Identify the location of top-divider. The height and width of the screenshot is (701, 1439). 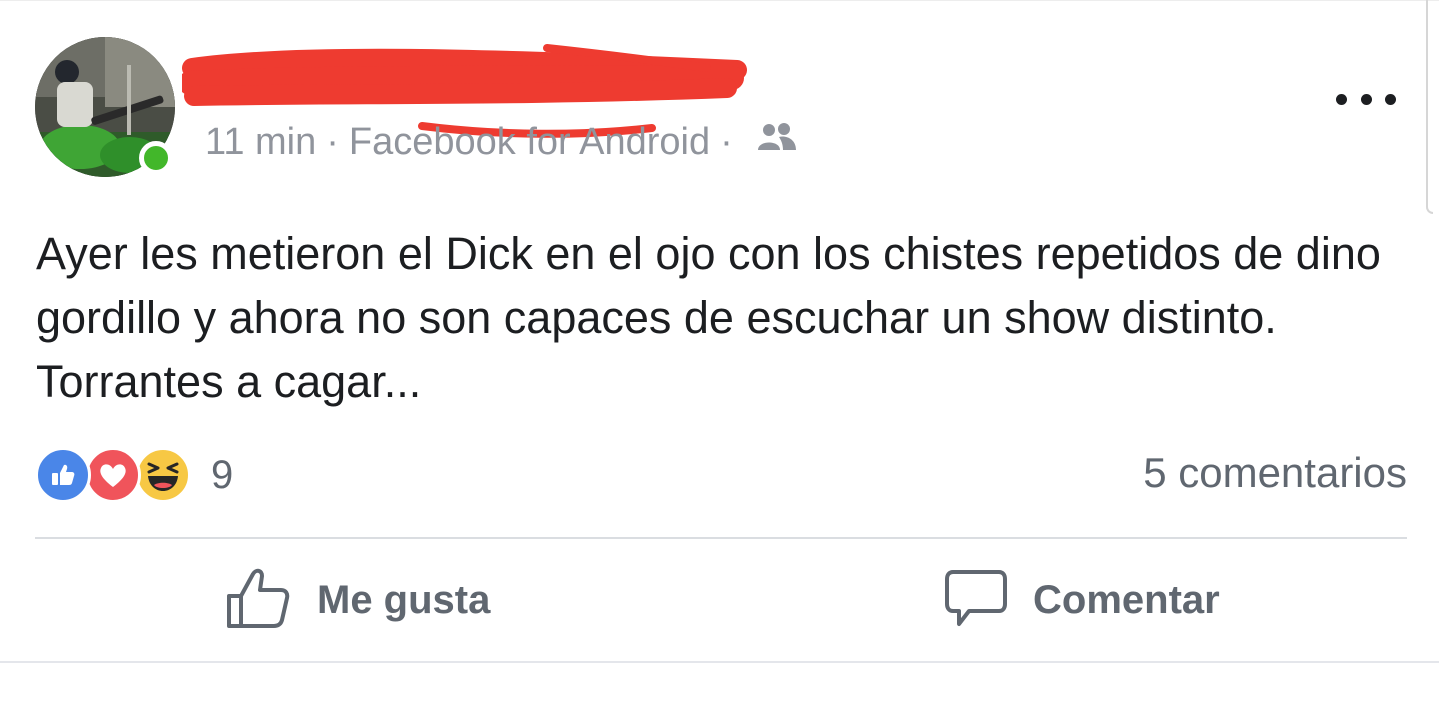
(719, 0).